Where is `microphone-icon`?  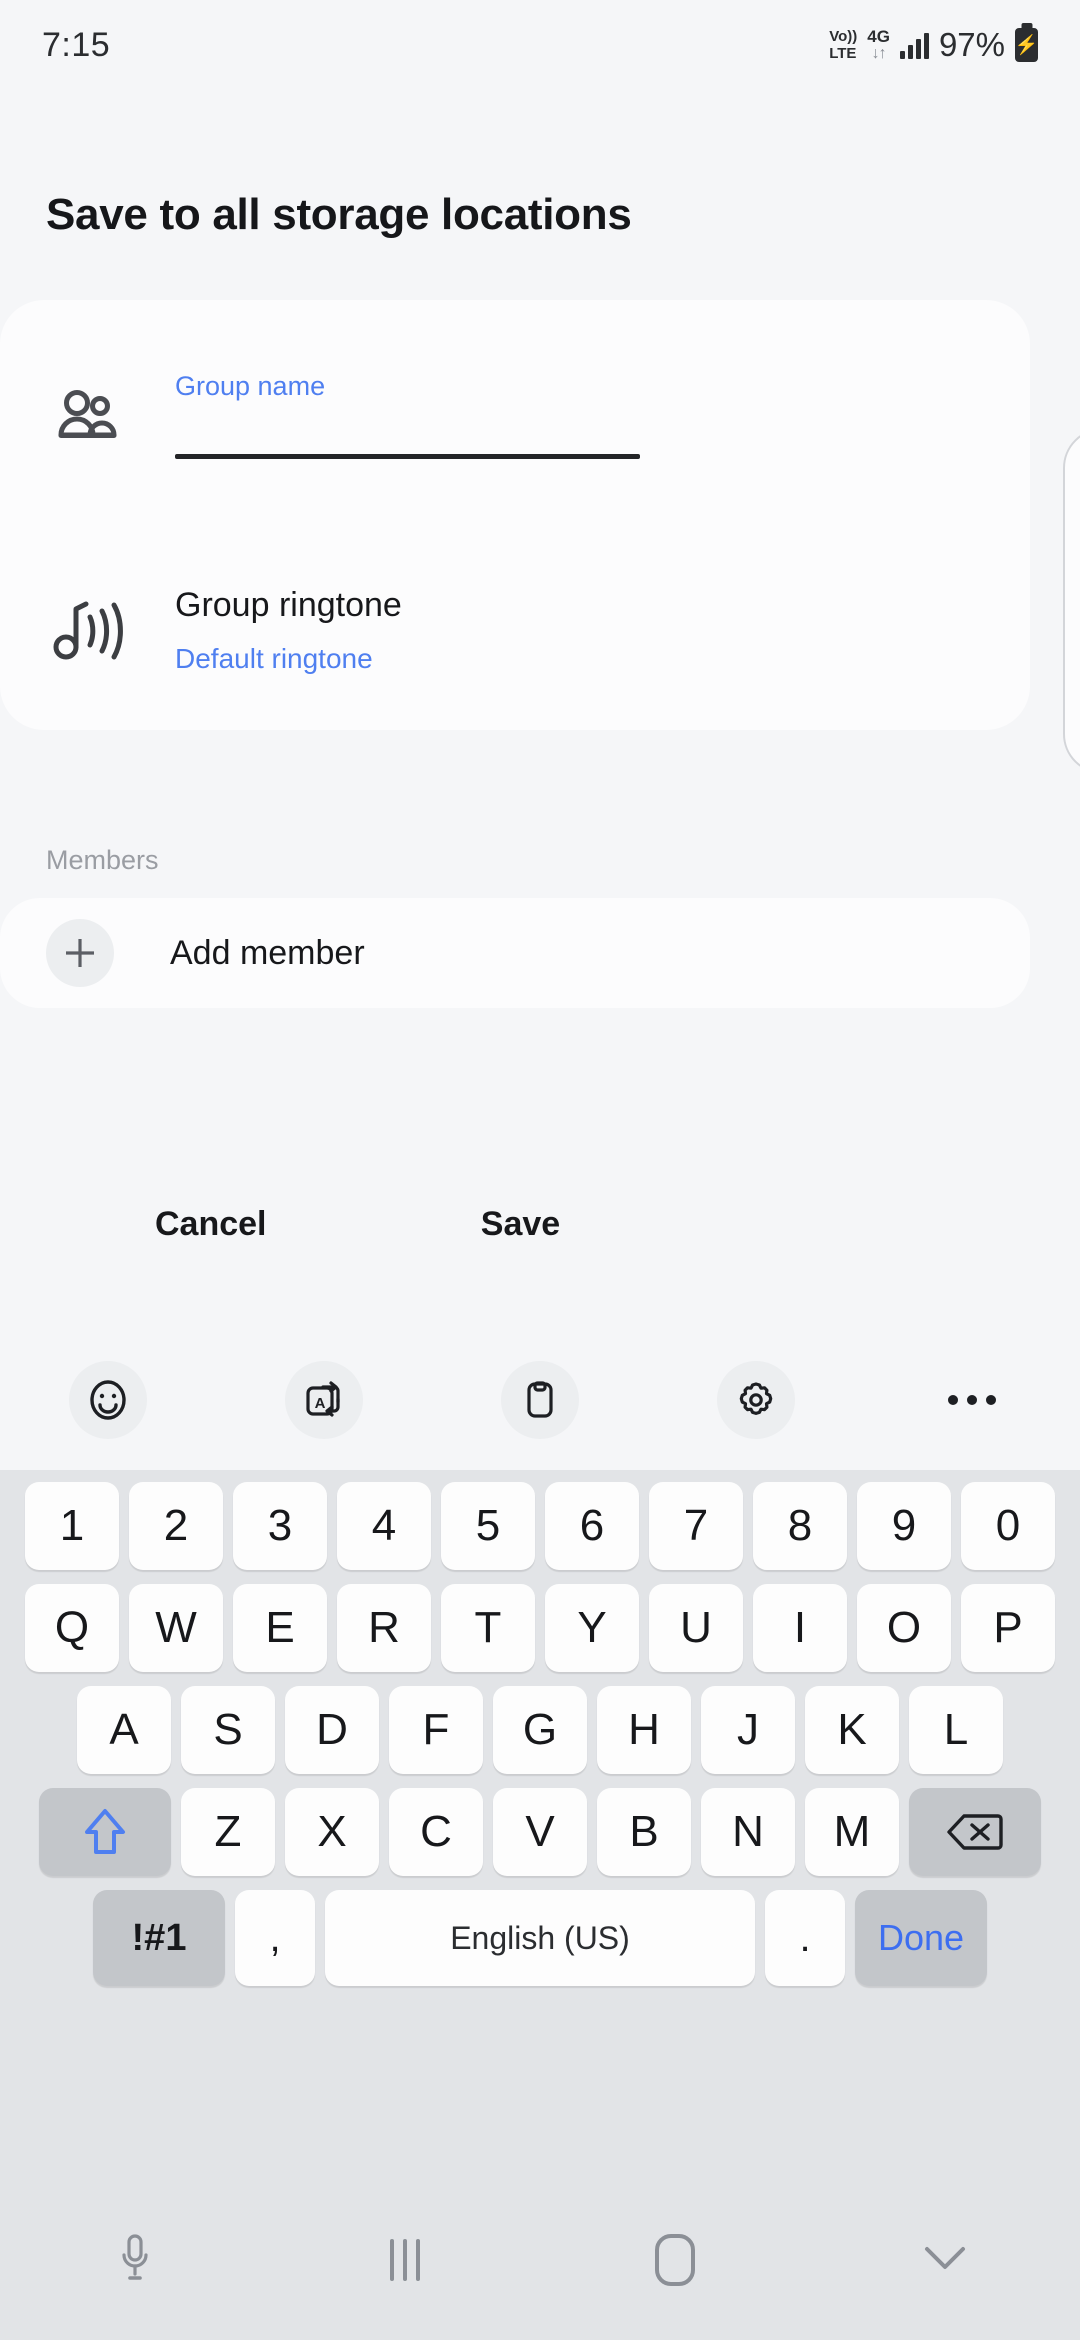 microphone-icon is located at coordinates (135, 2260).